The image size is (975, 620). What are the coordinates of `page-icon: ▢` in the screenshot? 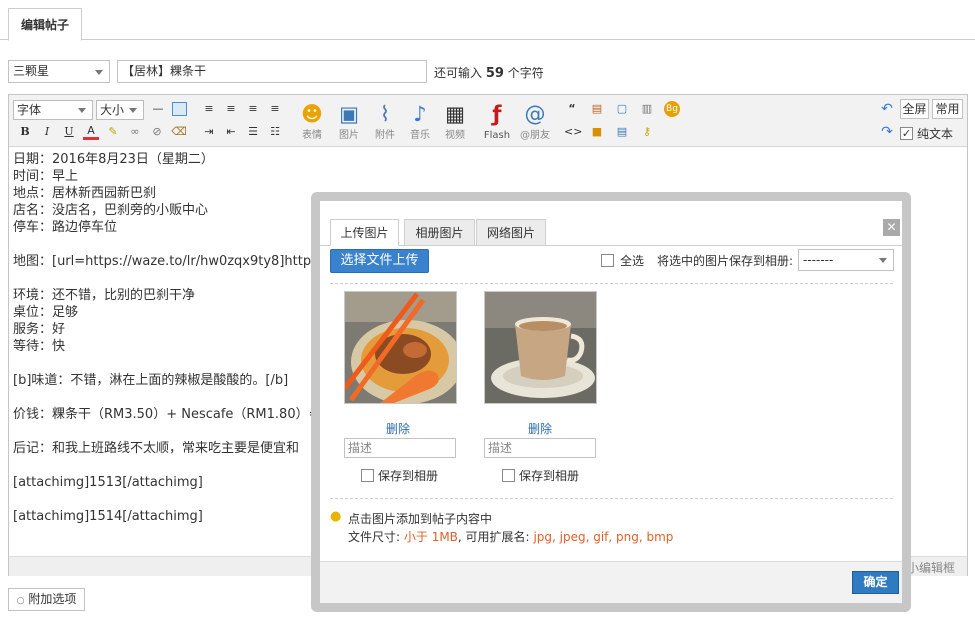 It's located at (622, 109).